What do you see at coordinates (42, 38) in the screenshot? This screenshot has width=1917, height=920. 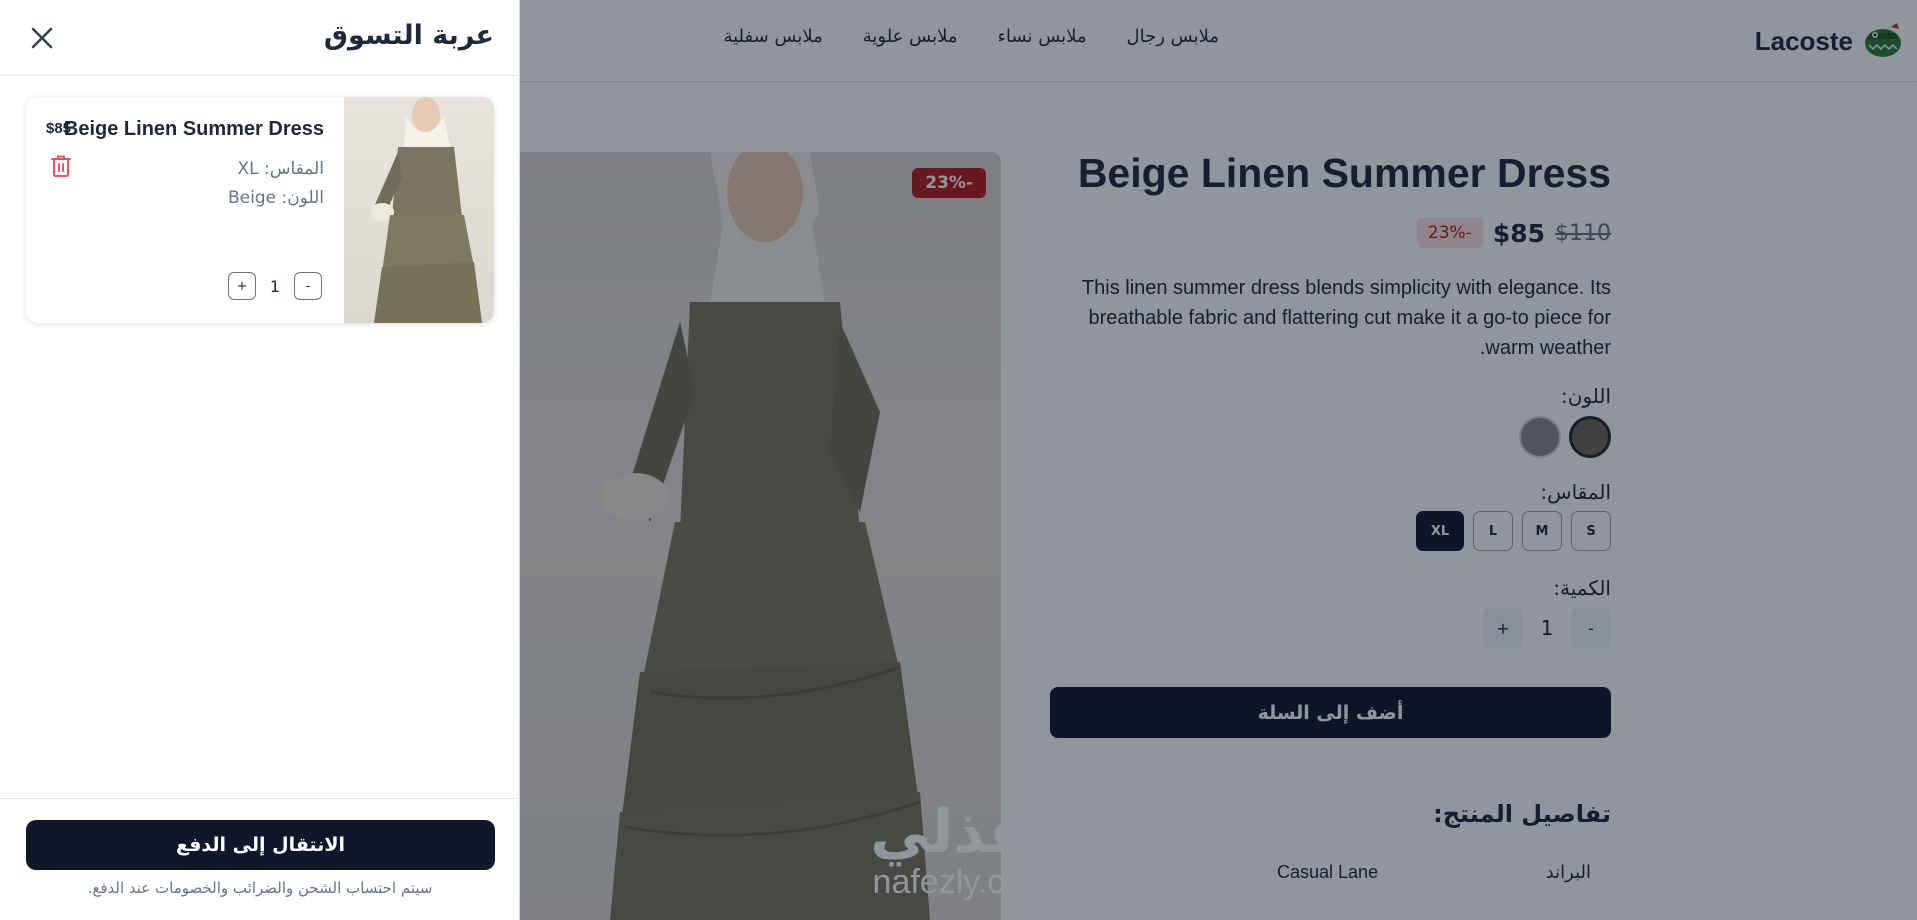 I see `close-icon` at bounding box center [42, 38].